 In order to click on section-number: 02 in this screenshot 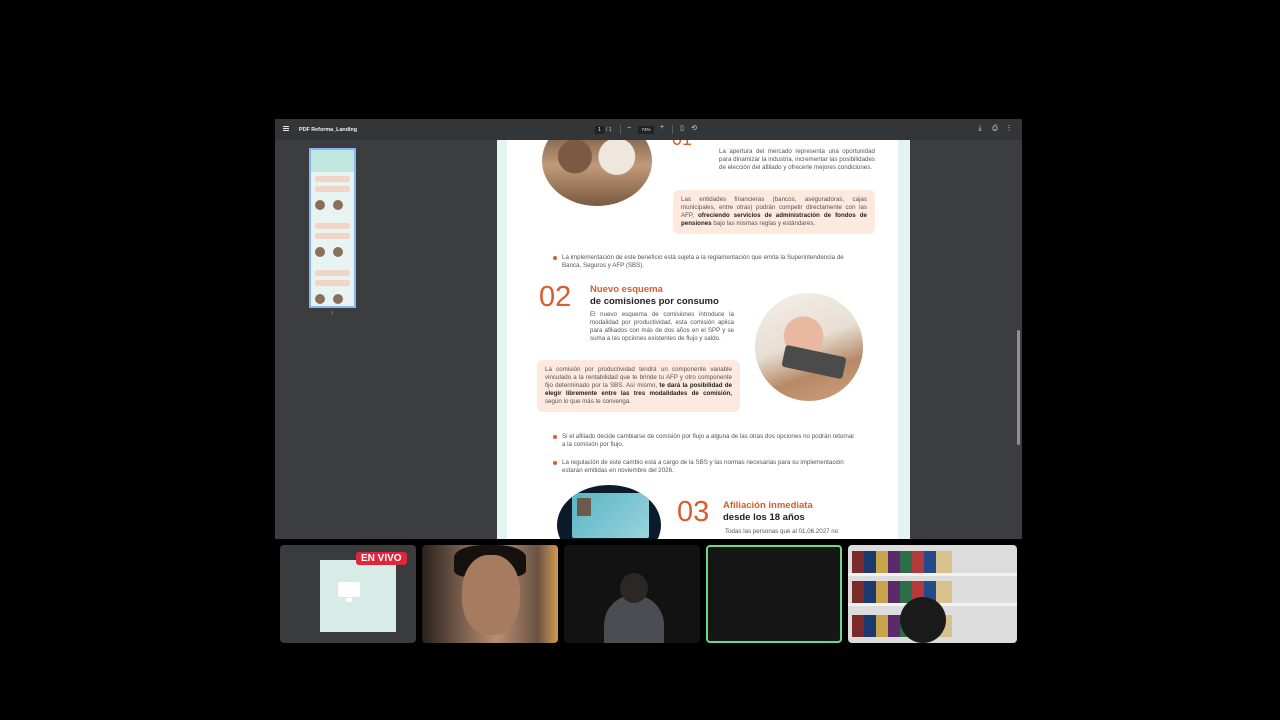, I will do `click(555, 297)`.